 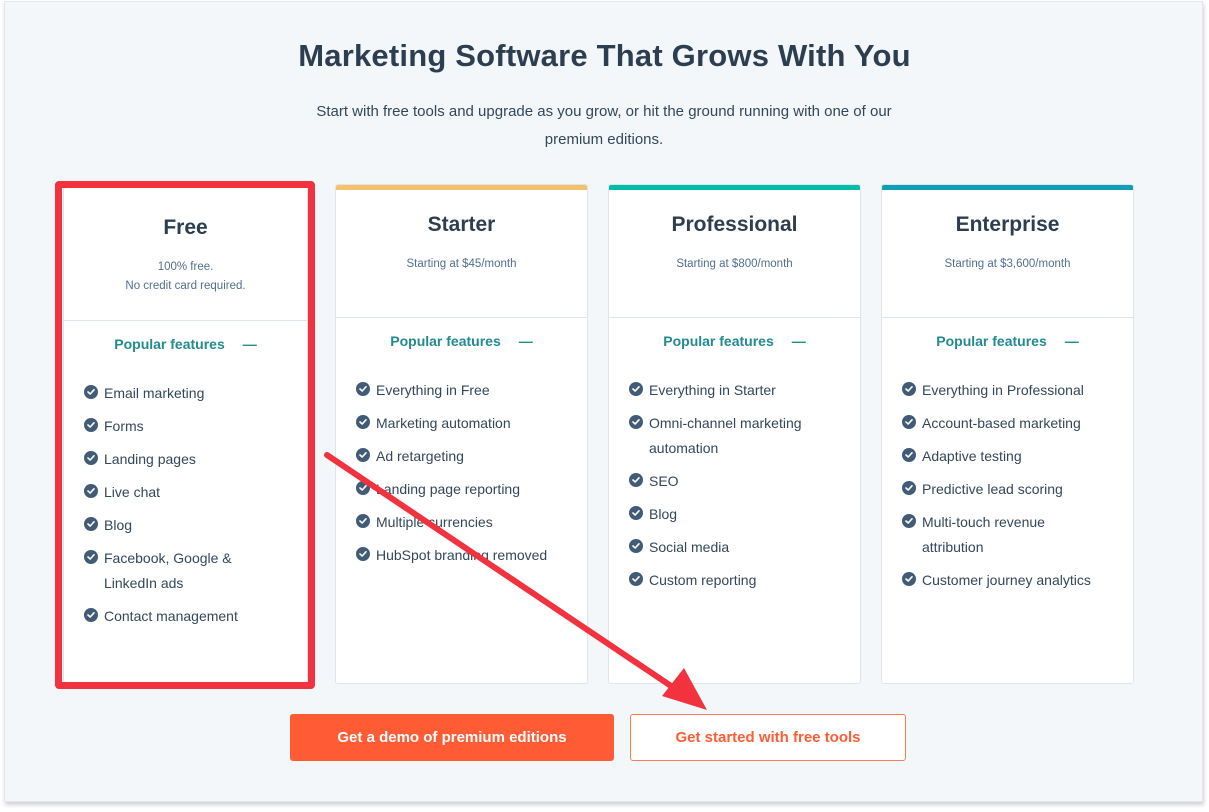 I want to click on get-started-free-button: Get started with free tools, so click(x=768, y=737).